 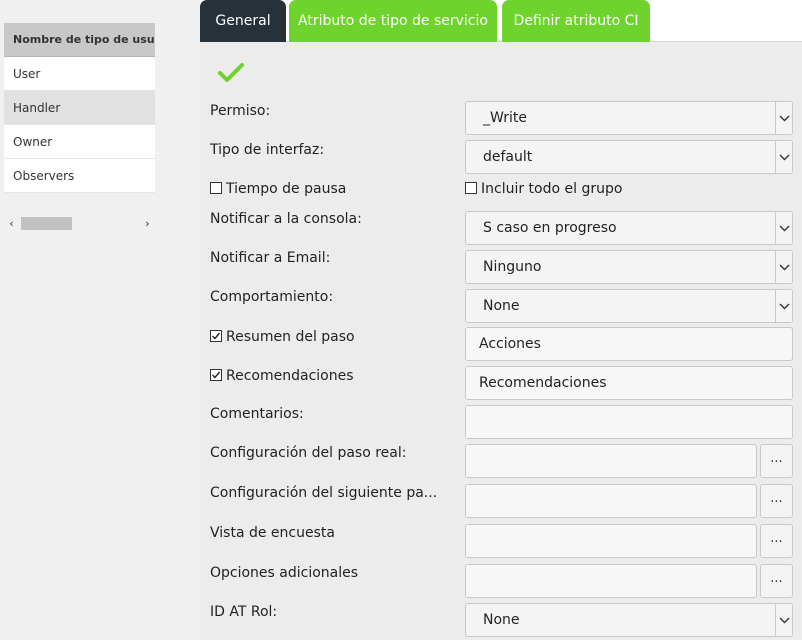 I want to click on notificar-consola-value: S caso en progreso, so click(x=550, y=228).